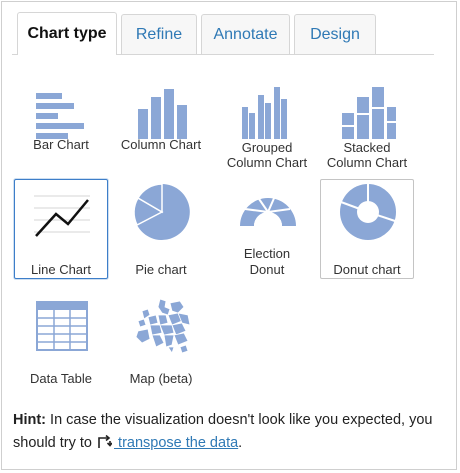 This screenshot has width=460, height=473. Describe the element at coordinates (335, 34) in the screenshot. I see `tab-design: Design` at that location.